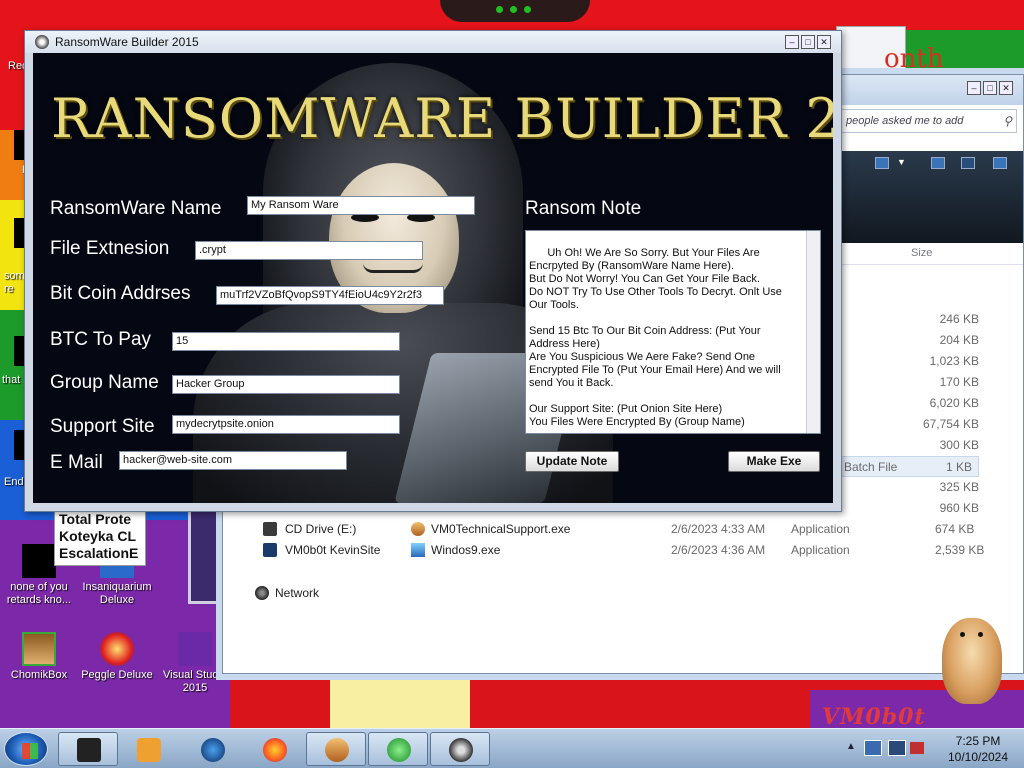 The height and width of the screenshot is (768, 1024). What do you see at coordinates (30, 751) in the screenshot?
I see `windows-logo-icon` at bounding box center [30, 751].